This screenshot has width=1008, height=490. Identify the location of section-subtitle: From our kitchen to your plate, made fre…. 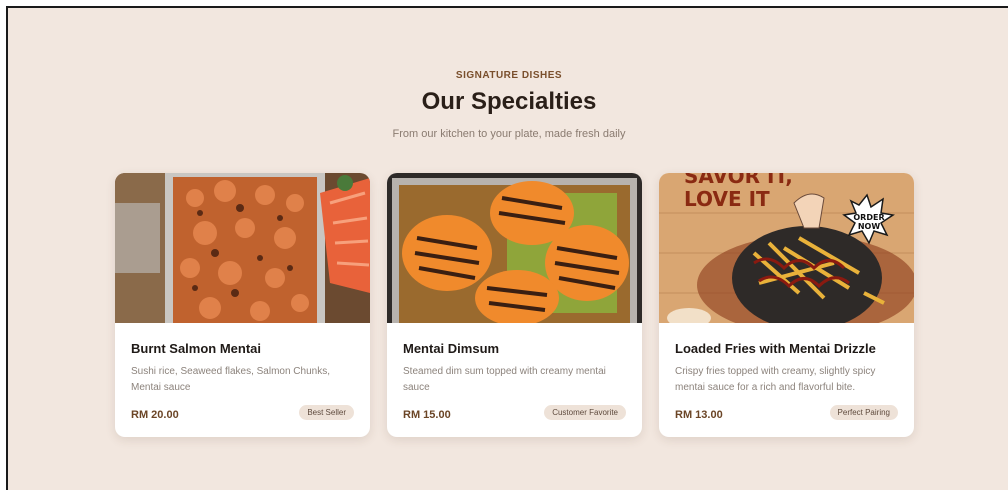
(509, 134).